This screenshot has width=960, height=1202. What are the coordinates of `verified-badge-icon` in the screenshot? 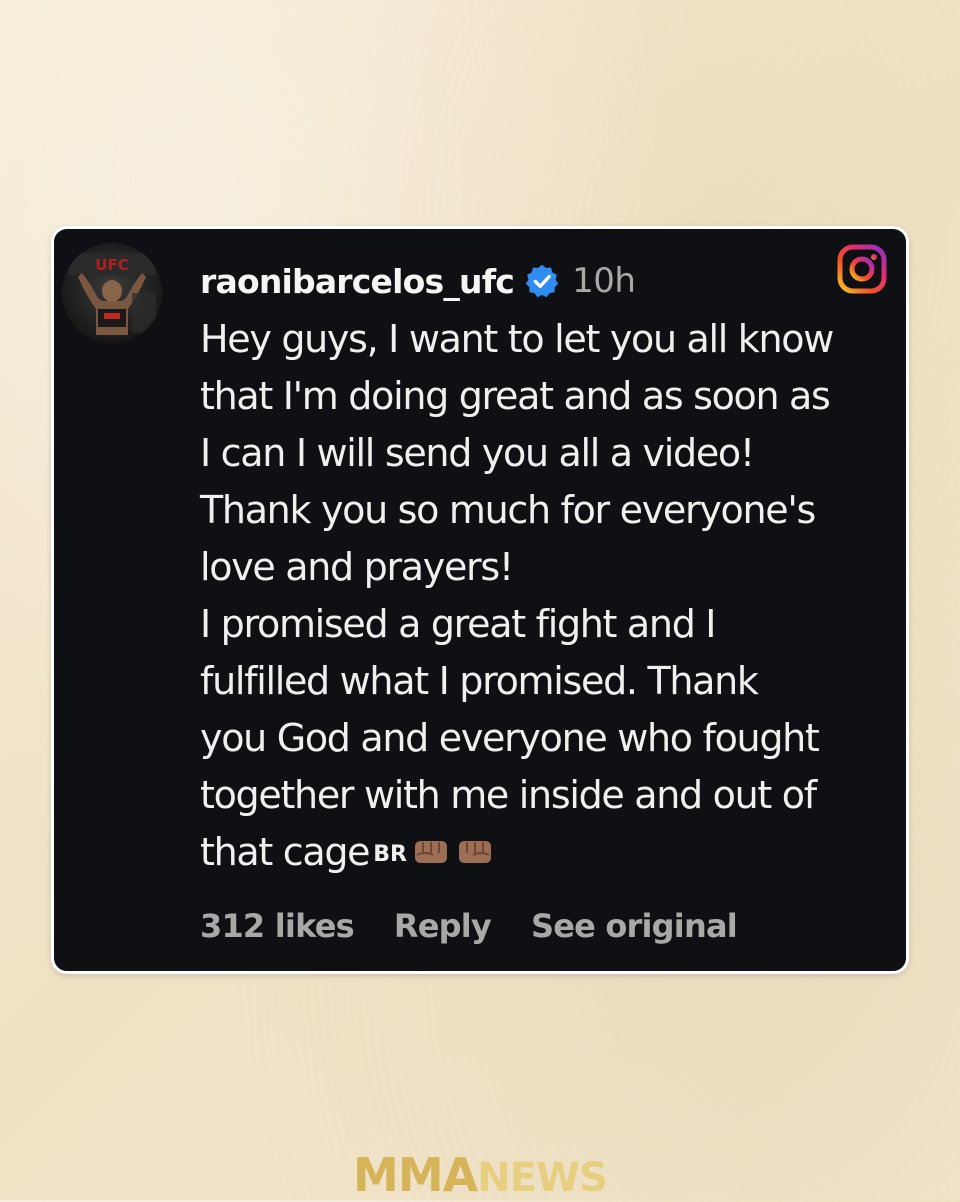 It's located at (542, 281).